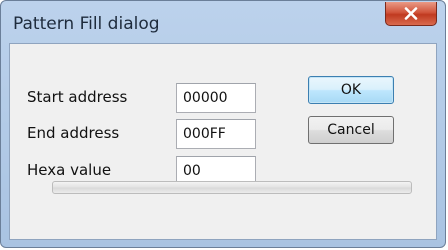 The width and height of the screenshot is (448, 250). Describe the element at coordinates (351, 90) in the screenshot. I see `ok-button: OK` at that location.